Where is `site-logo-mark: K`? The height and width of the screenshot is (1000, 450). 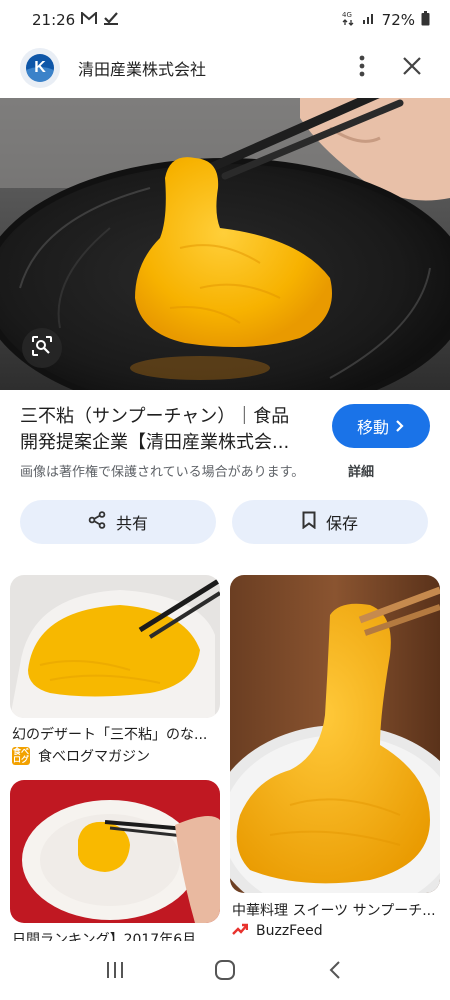
site-logo-mark: K is located at coordinates (40, 68).